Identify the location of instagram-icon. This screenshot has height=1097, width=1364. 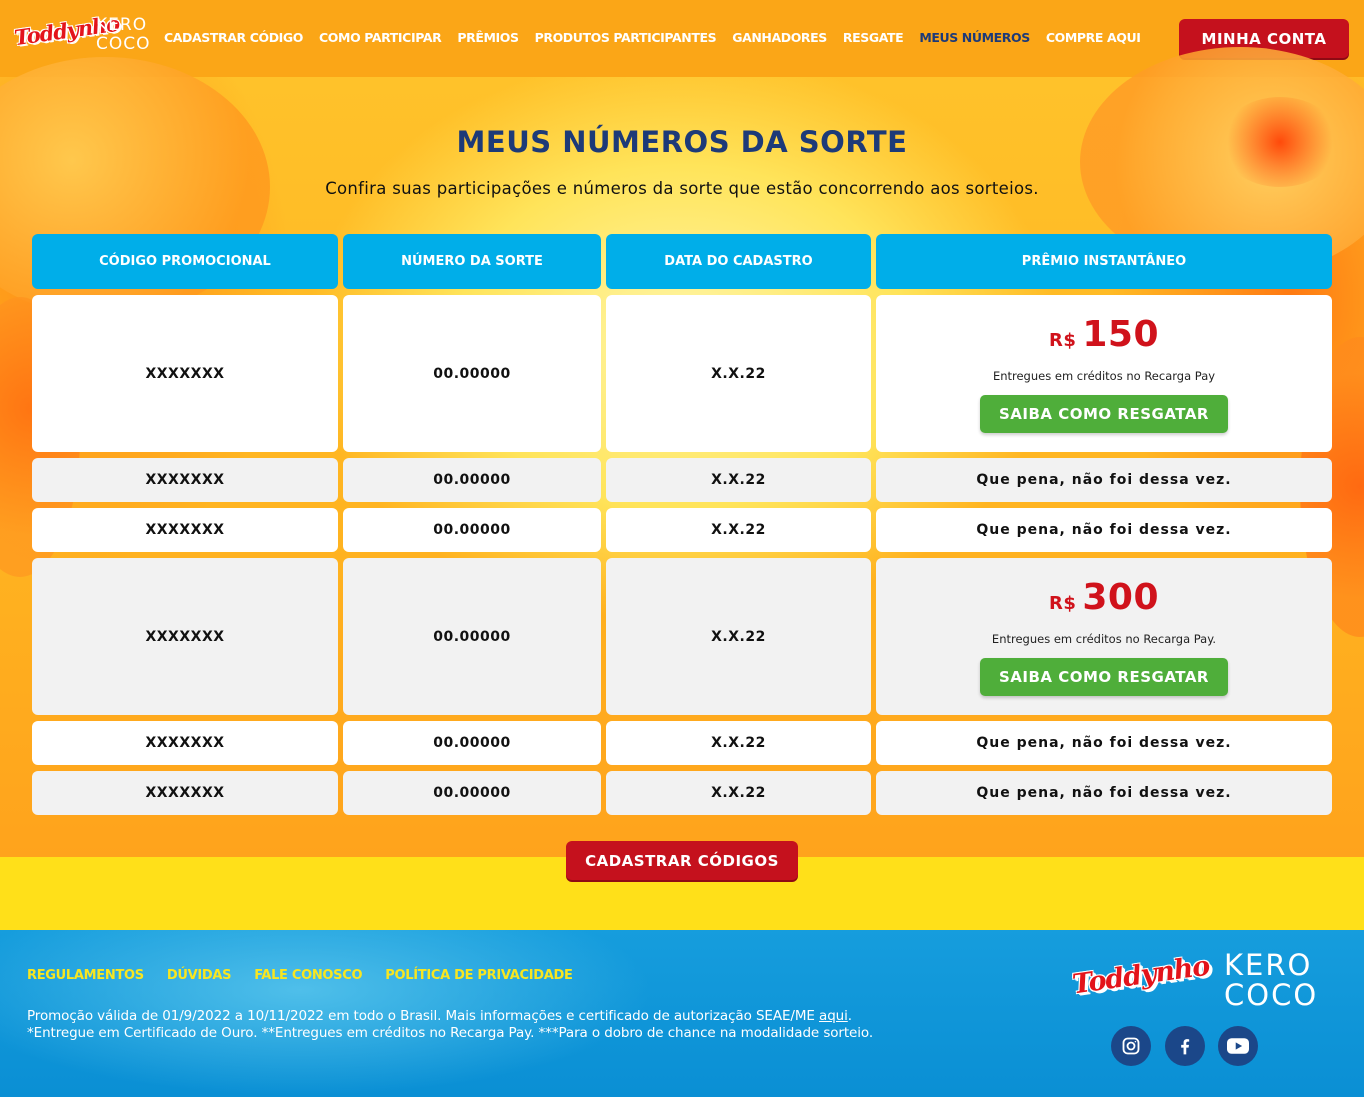
(1131, 1046).